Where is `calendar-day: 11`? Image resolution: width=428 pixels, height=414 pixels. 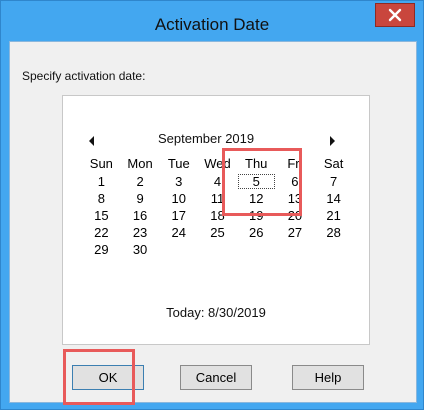
calendar-day: 11 is located at coordinates (217, 198).